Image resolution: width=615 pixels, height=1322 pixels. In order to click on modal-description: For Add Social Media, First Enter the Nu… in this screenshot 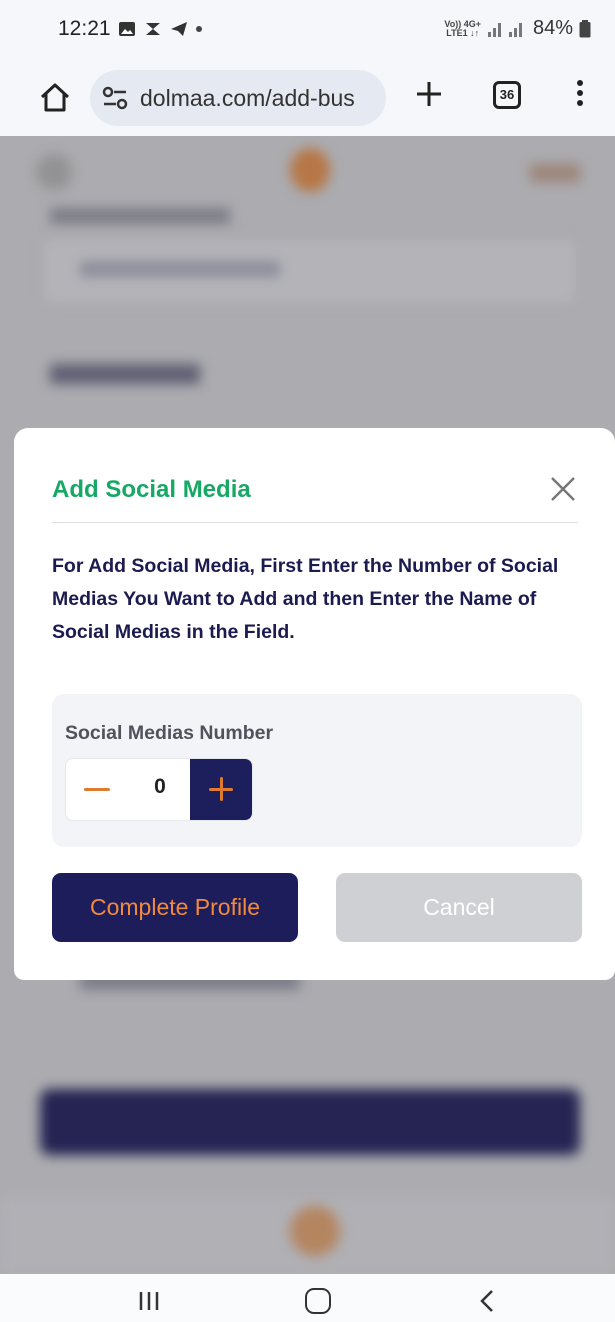, I will do `click(305, 599)`.